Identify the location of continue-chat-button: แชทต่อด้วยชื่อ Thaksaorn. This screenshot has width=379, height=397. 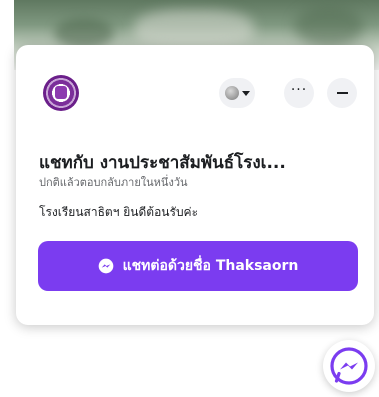
(198, 266).